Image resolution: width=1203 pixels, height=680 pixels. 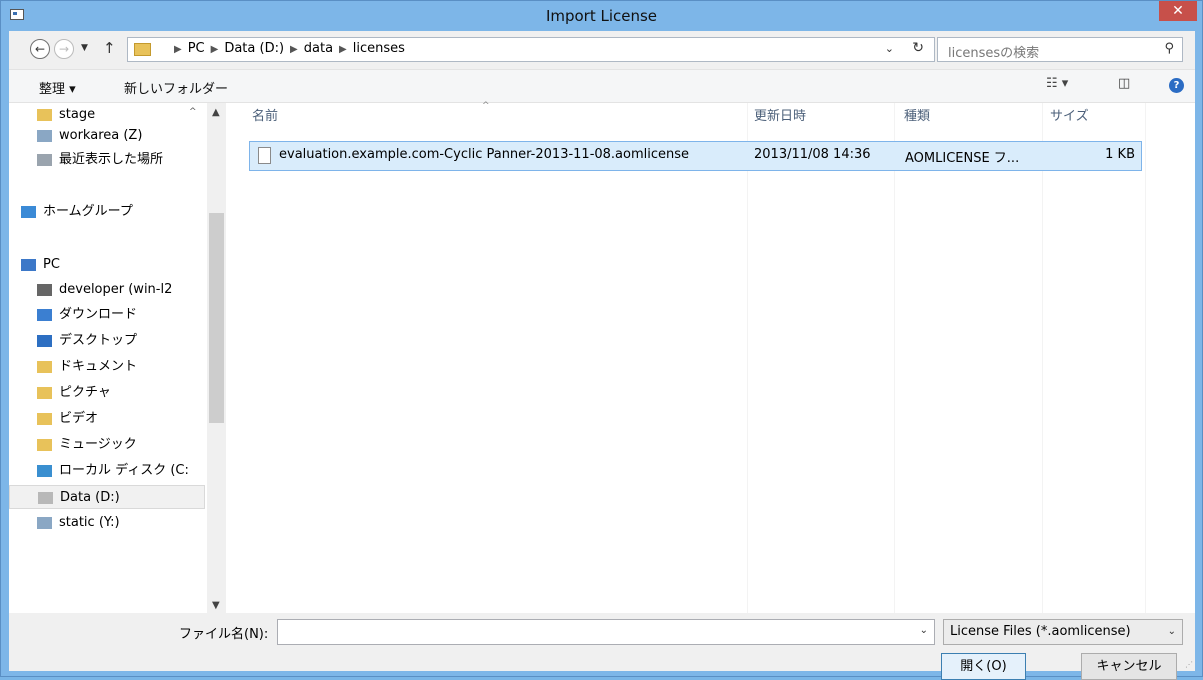 What do you see at coordinates (1120, 154) in the screenshot?
I see `file-size: 1 KB` at bounding box center [1120, 154].